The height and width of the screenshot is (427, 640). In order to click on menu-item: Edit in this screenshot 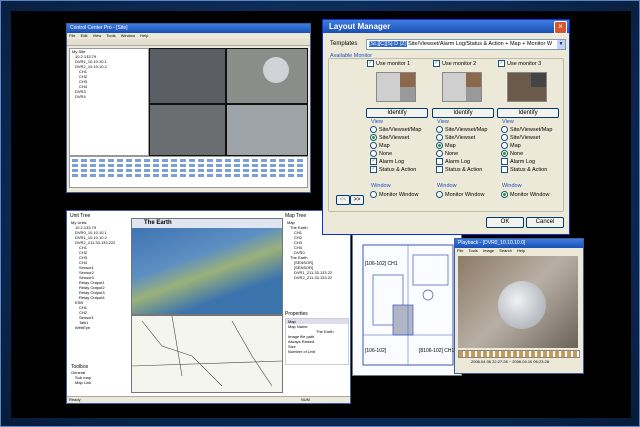, I will do `click(84, 35)`.